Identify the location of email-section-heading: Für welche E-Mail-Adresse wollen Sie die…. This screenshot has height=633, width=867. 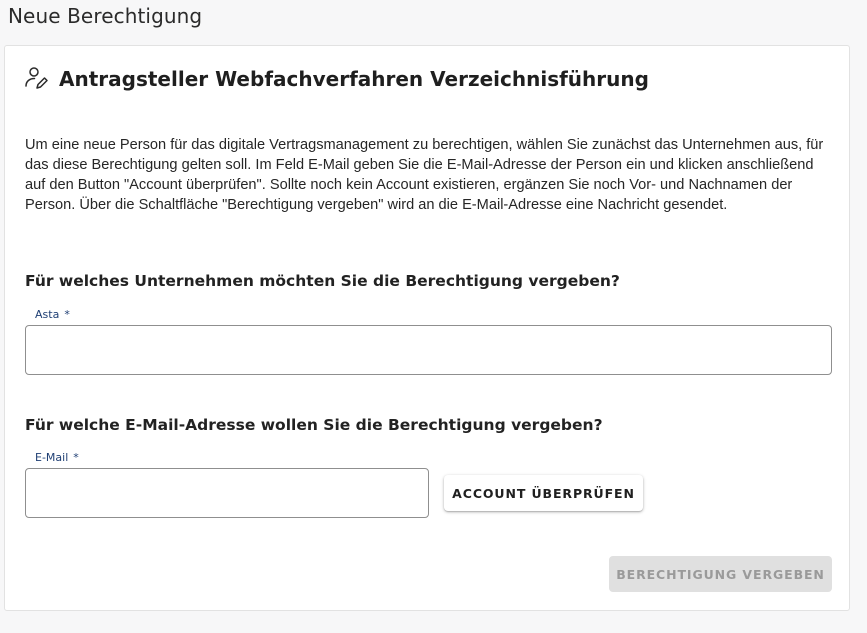
(314, 425).